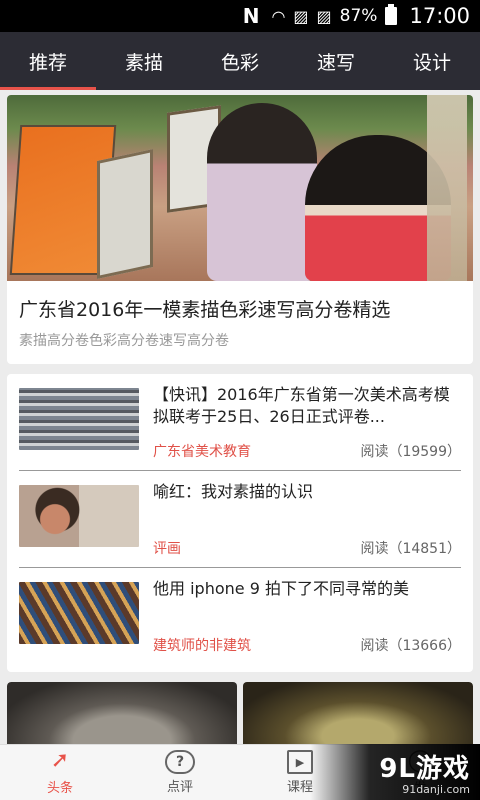  I want to click on watermark-logo: 9Ⅼ游戏, so click(424, 769).